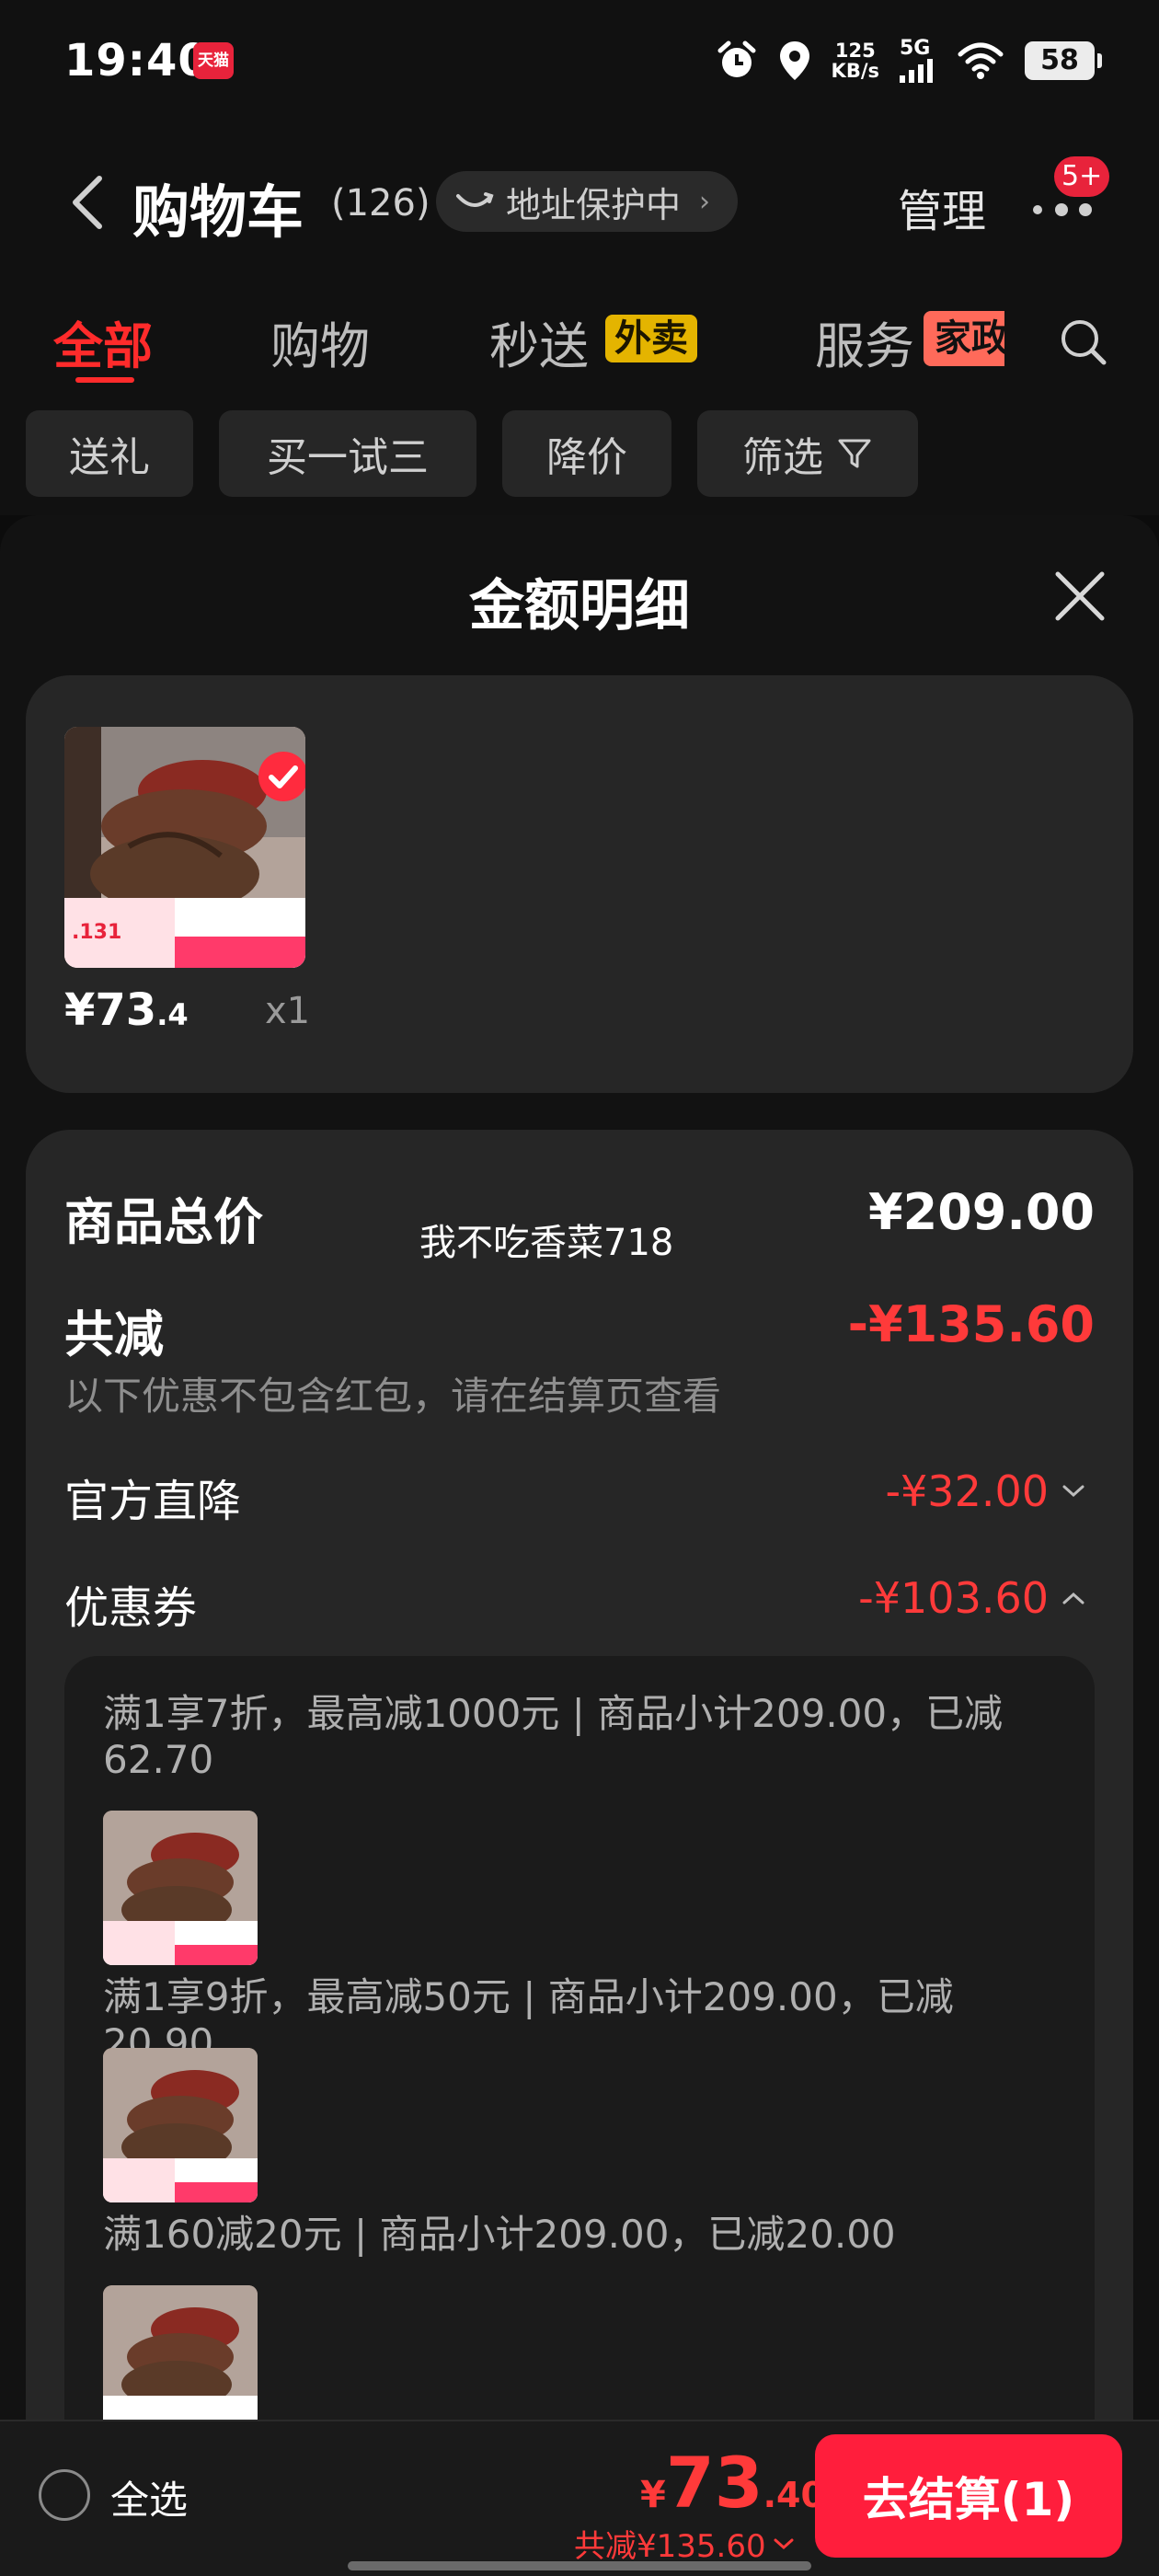  I want to click on coupon-value: -¥103.60, so click(953, 1598).